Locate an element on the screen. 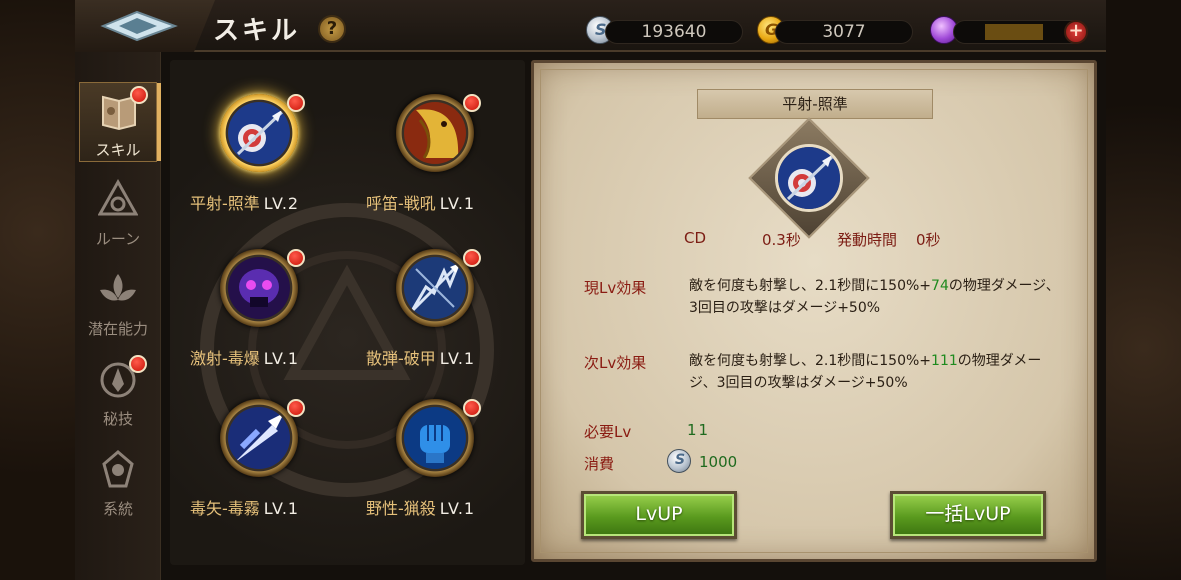 The height and width of the screenshot is (580, 1181). sidebar-label-lineage: 系統 is located at coordinates (117, 509).